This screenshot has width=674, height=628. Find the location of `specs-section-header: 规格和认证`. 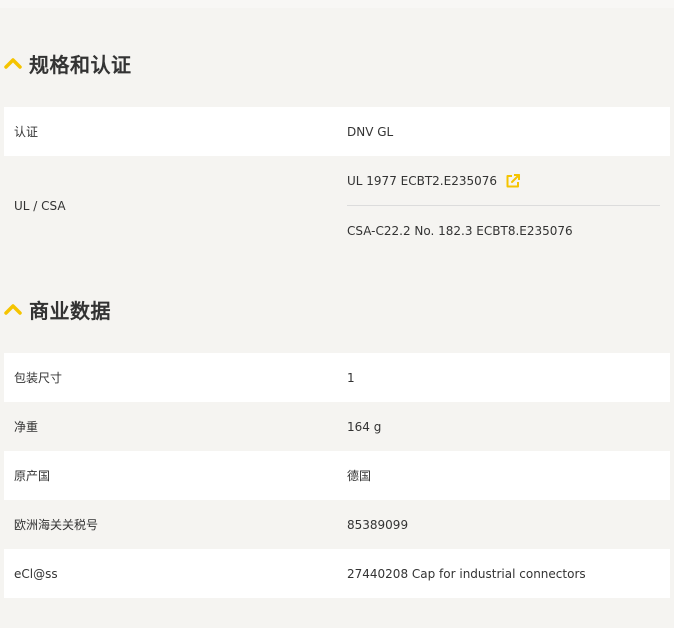

specs-section-header: 规格和认证 is located at coordinates (68, 63).